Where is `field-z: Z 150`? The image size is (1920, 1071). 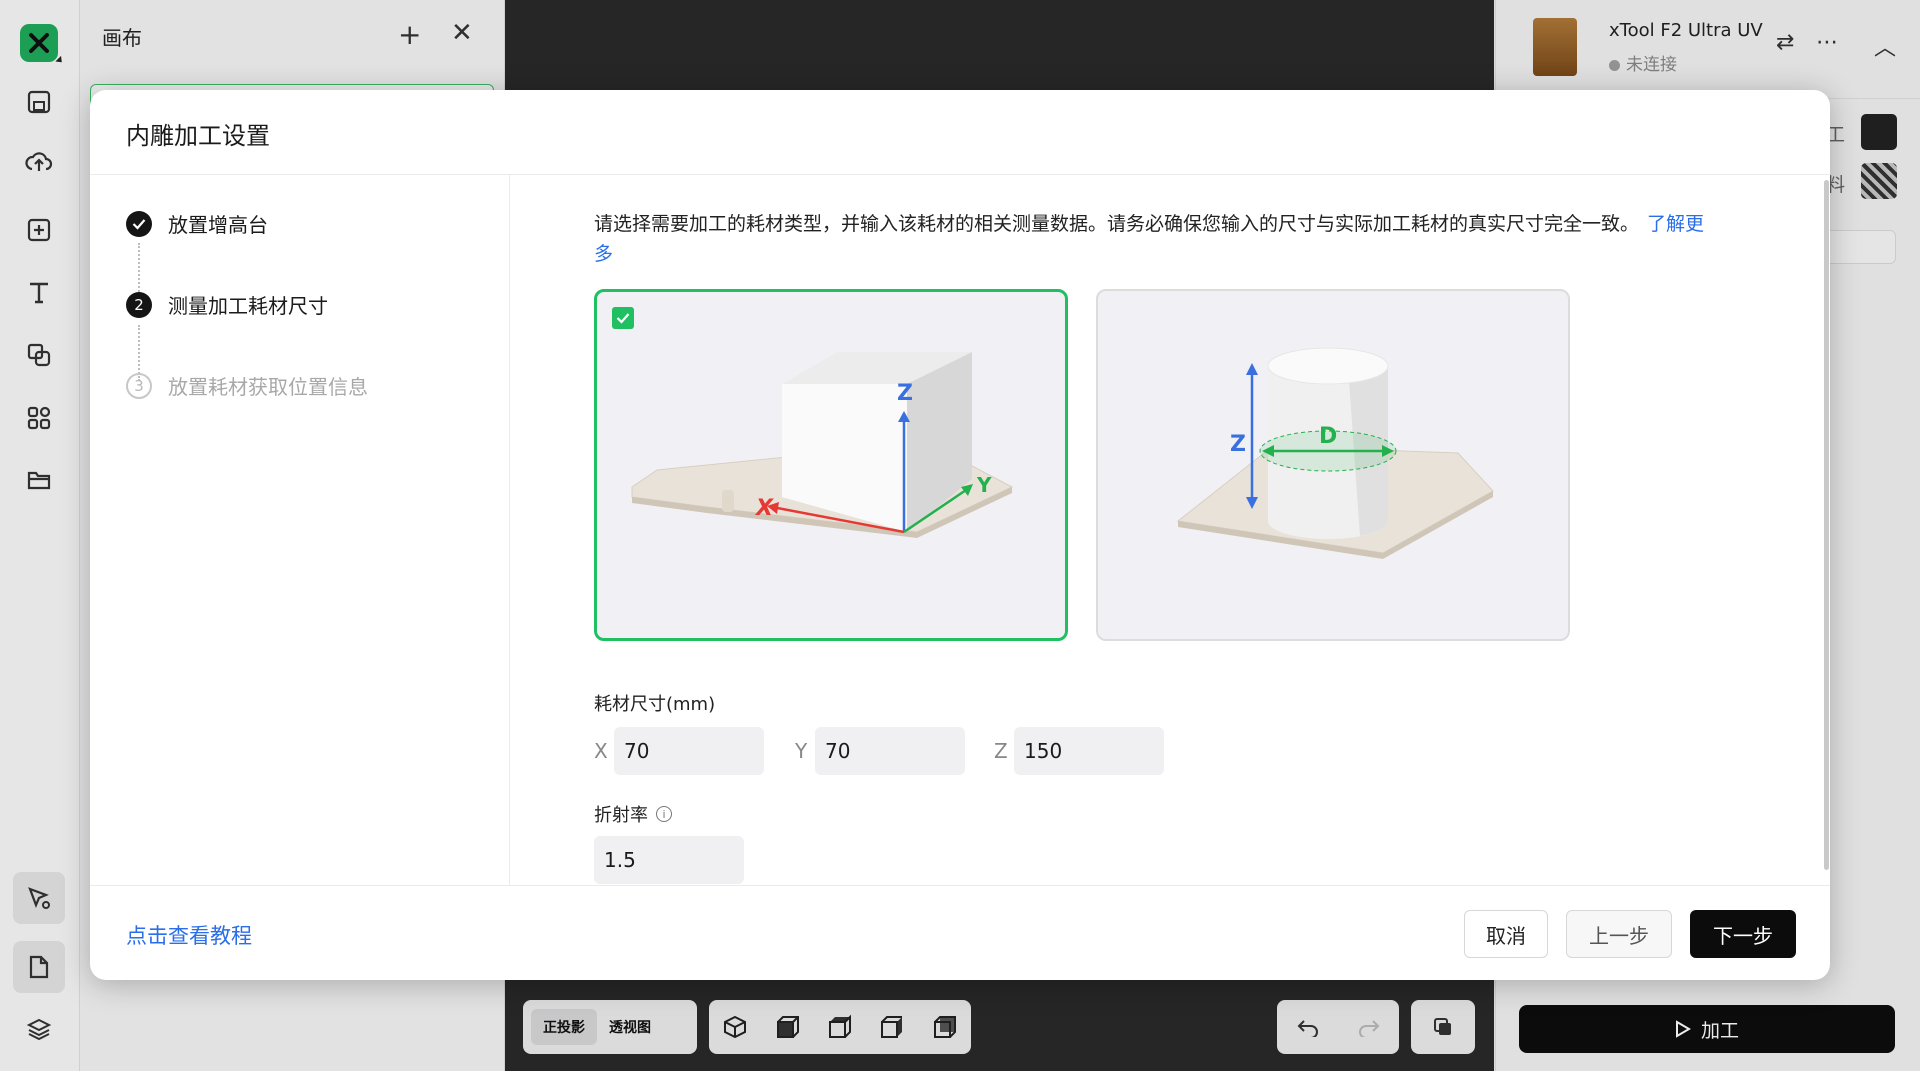
field-z: Z 150 is located at coordinates (1079, 751).